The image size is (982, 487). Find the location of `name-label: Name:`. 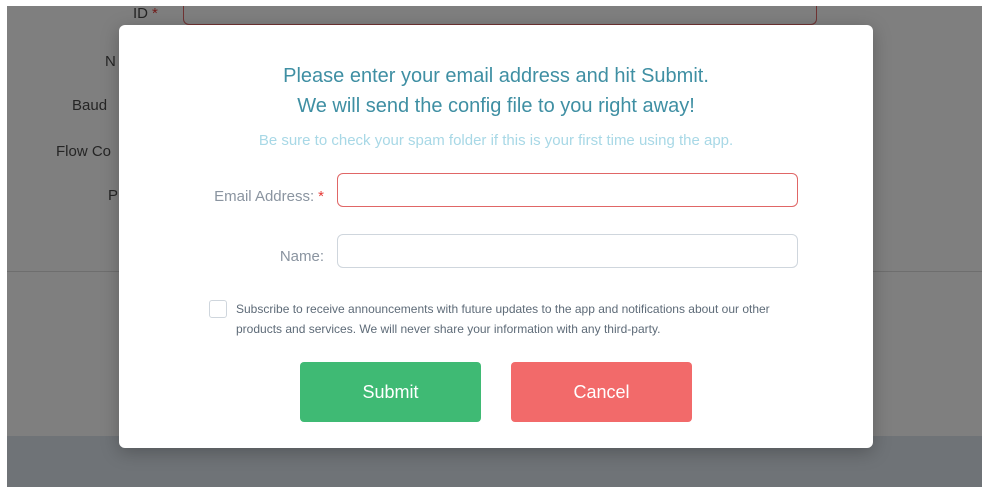

name-label: Name: is located at coordinates (301, 256).